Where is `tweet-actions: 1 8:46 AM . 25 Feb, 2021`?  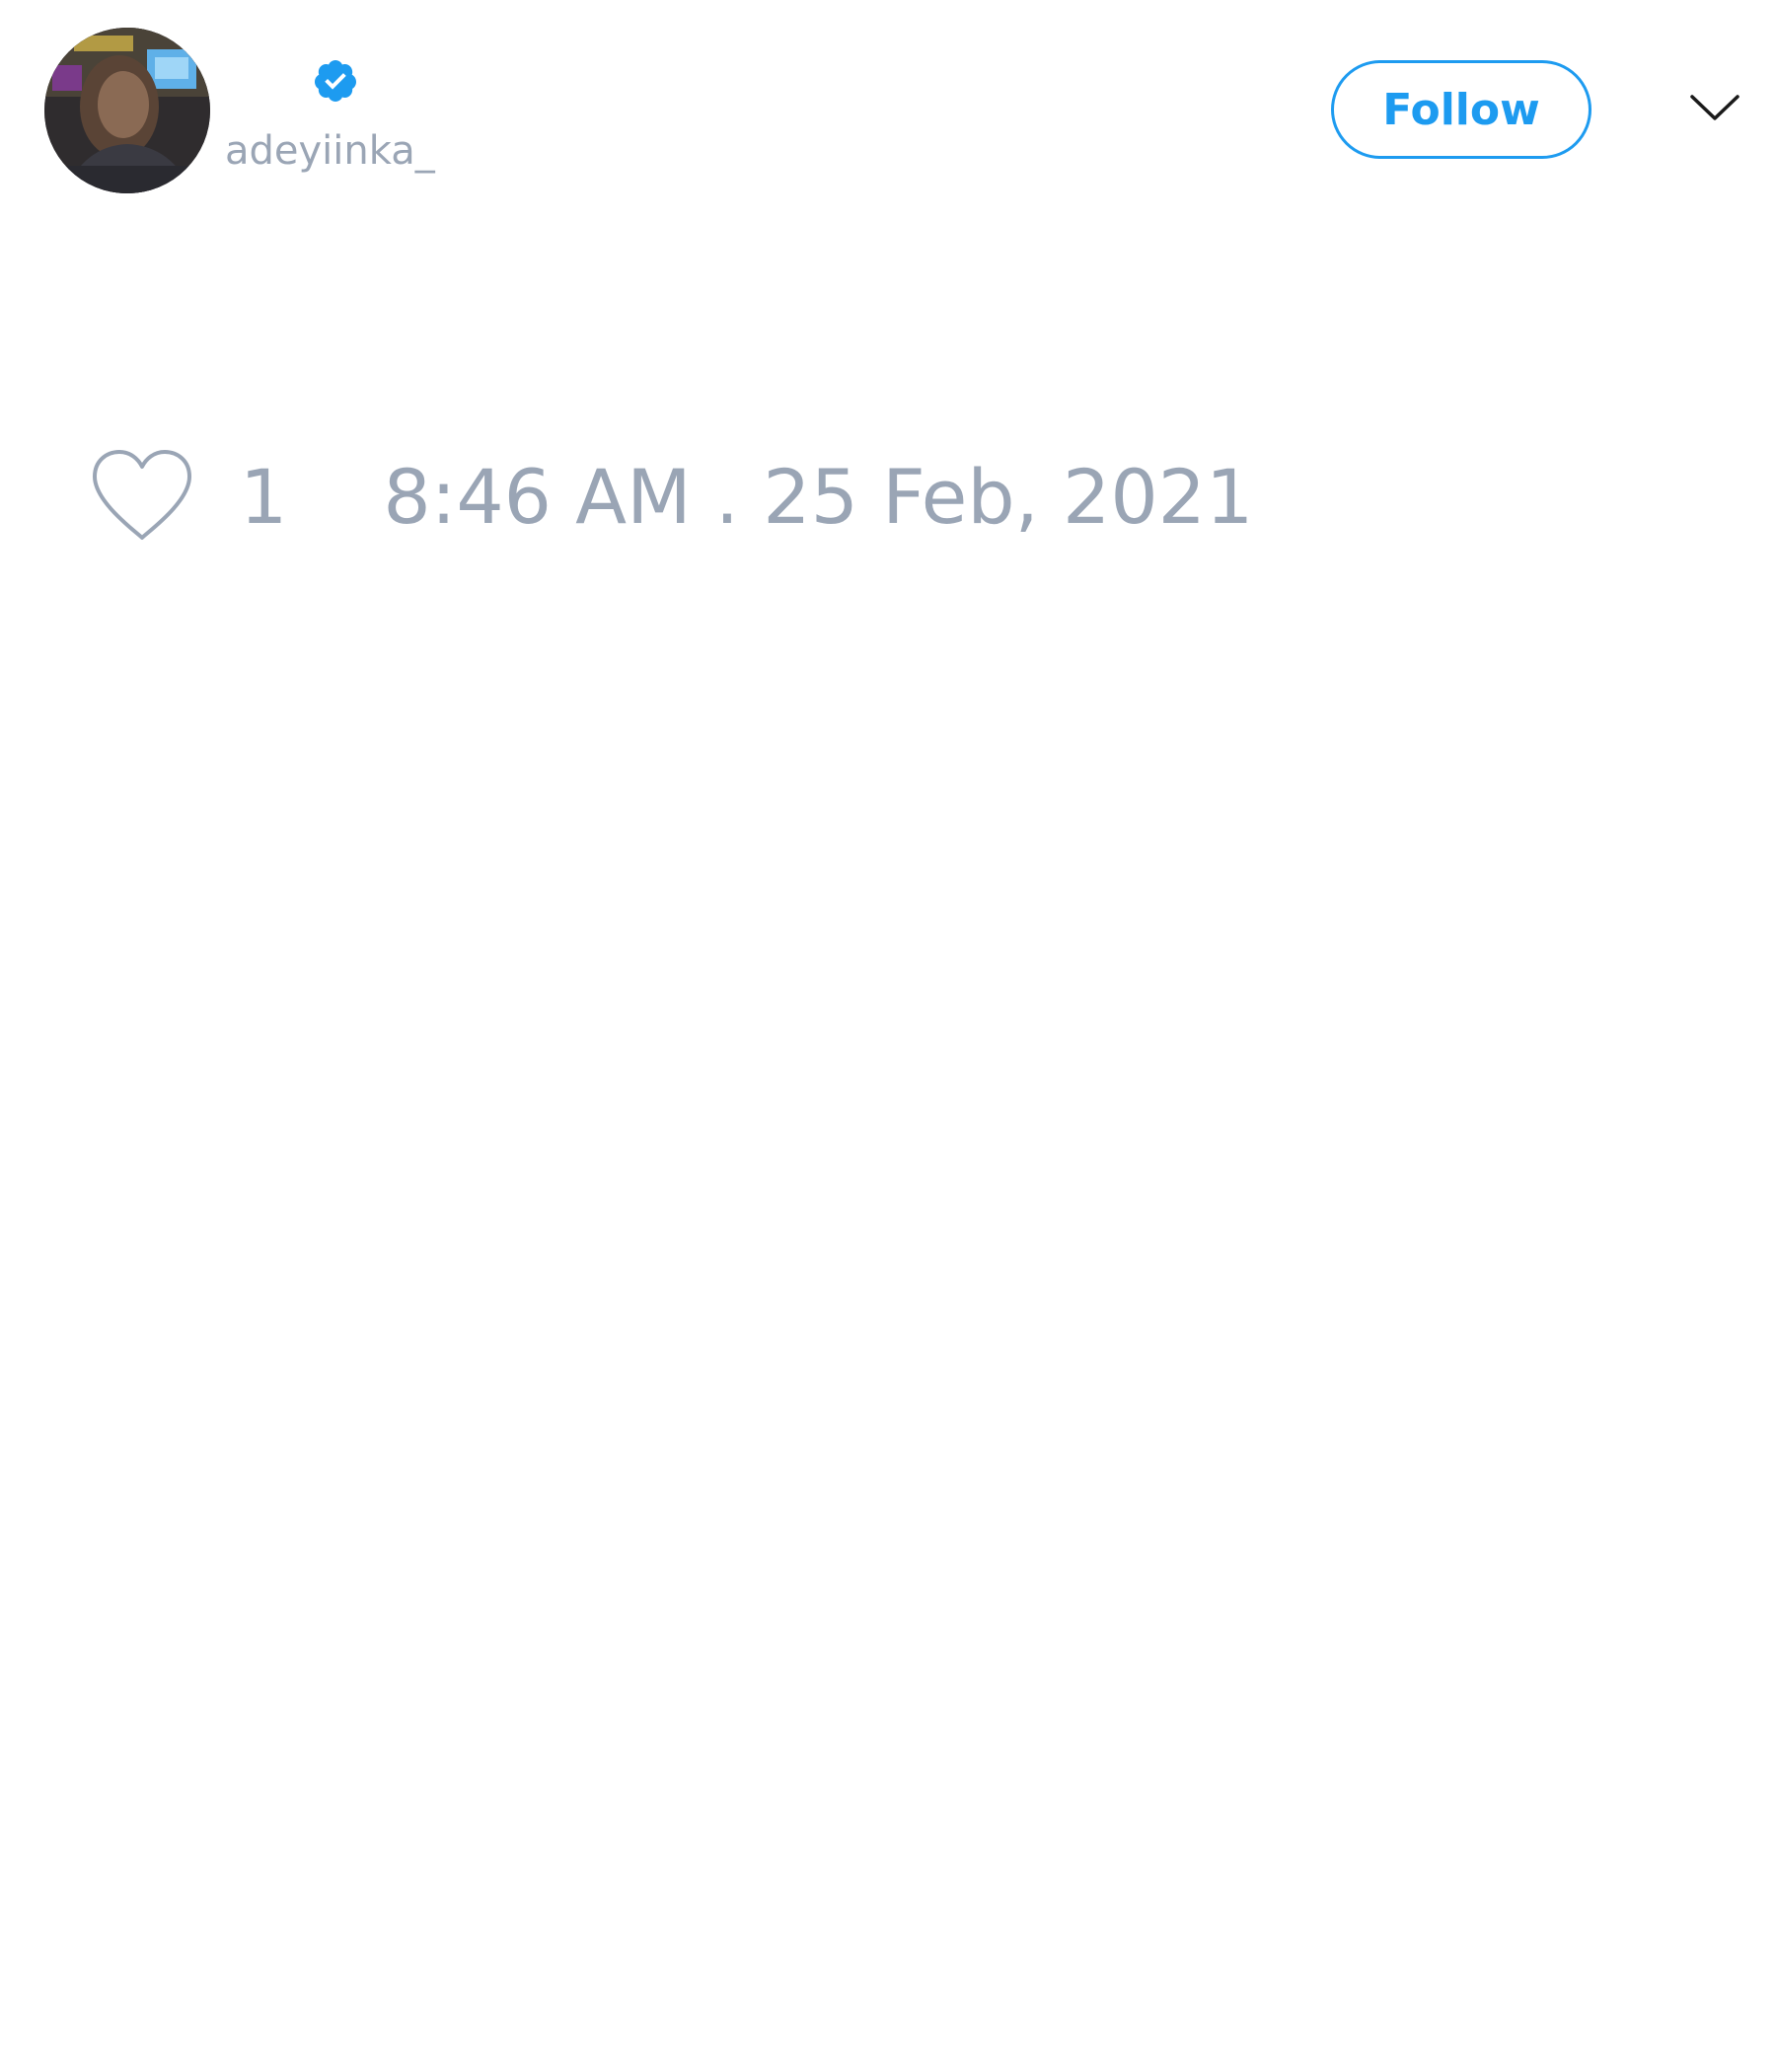 tweet-actions: 1 8:46 AM . 25 Feb, 2021 is located at coordinates (671, 497).